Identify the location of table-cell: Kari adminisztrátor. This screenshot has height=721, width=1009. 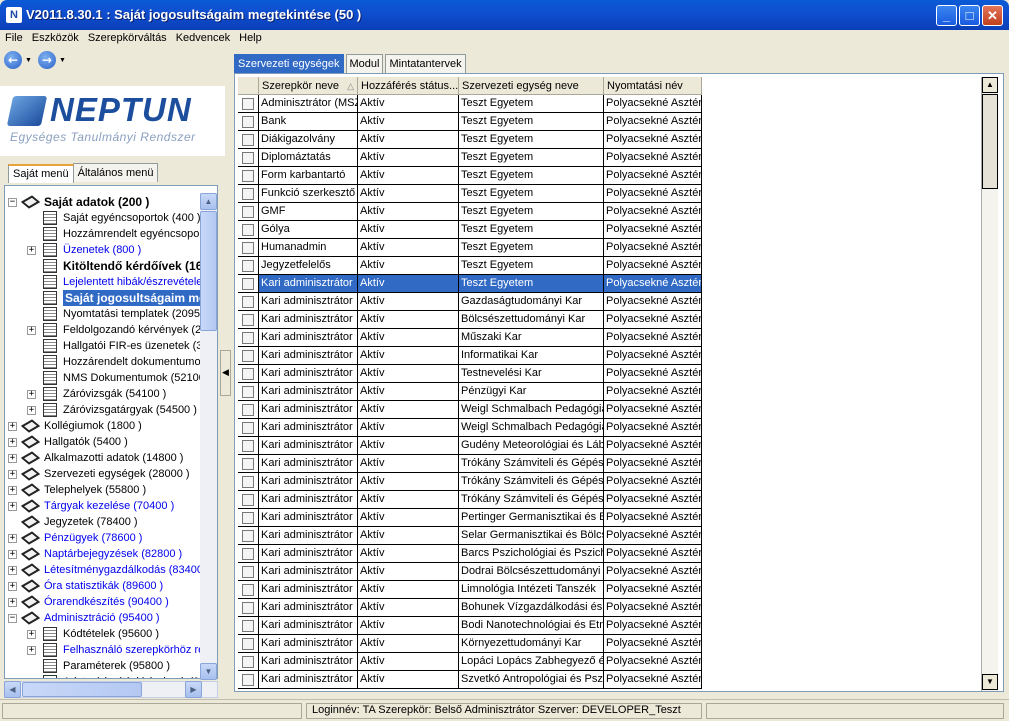
(308, 518).